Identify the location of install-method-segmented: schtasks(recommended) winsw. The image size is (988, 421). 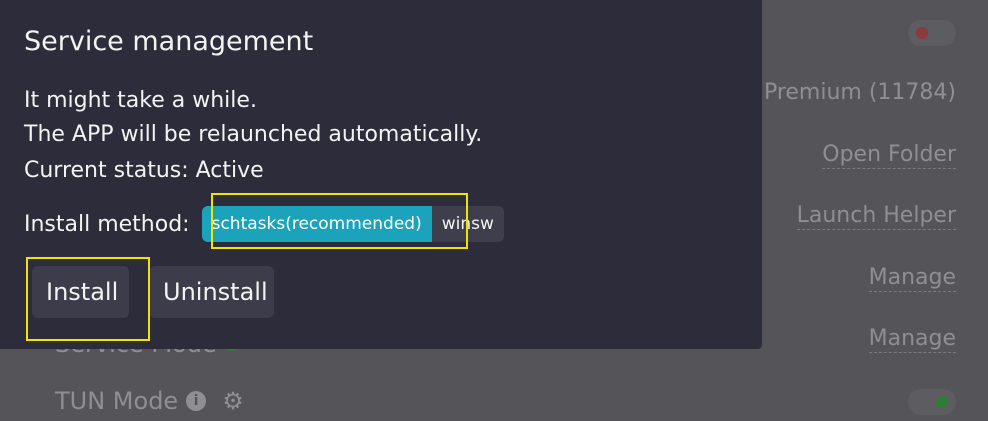
(352, 224).